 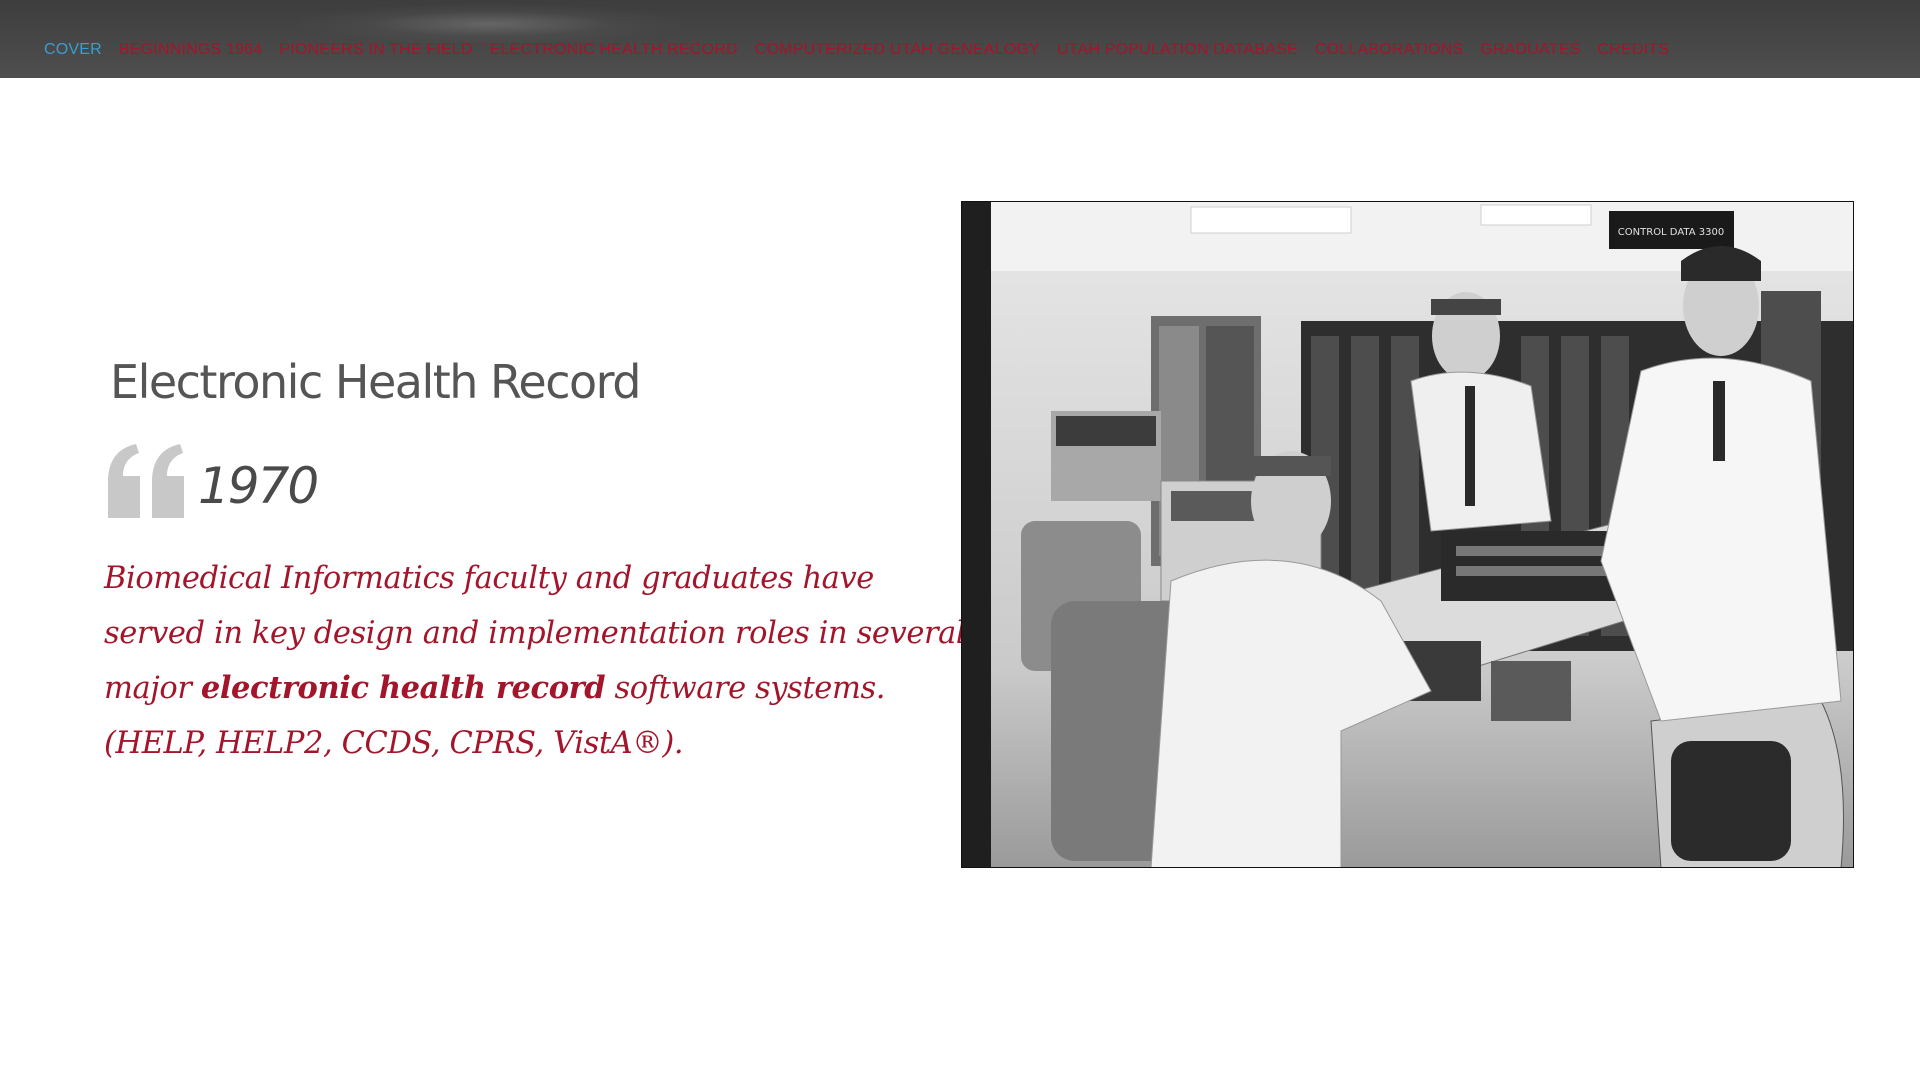 I want to click on nav-item-cover: COVER, so click(x=73, y=50).